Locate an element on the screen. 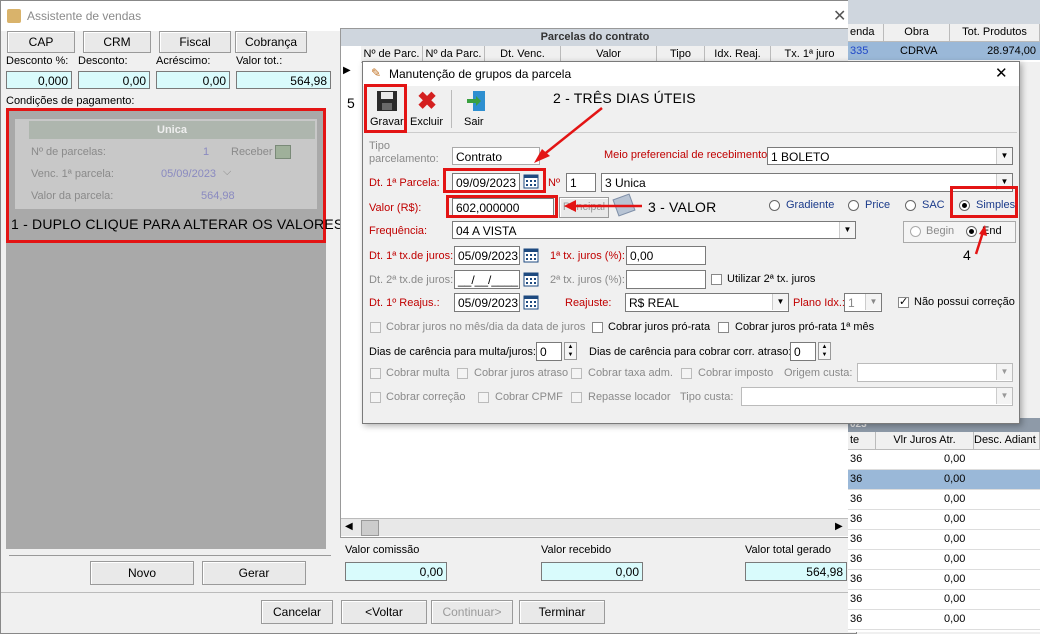 The image size is (1040, 634). cobrar-taxa-checkbox is located at coordinates (576, 373).